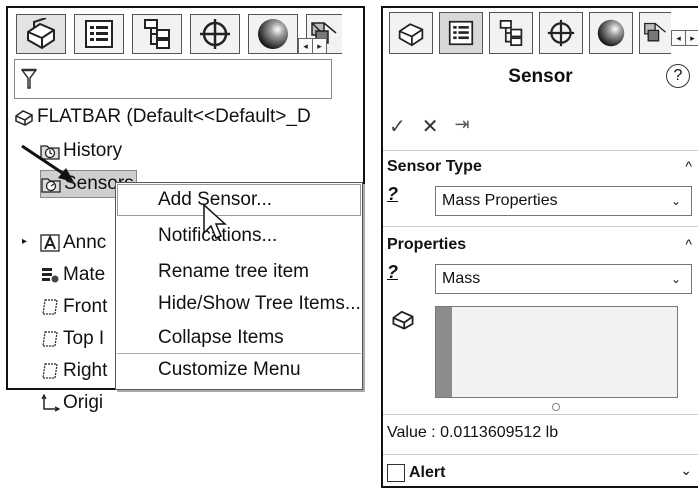 The height and width of the screenshot is (489, 698). I want to click on alert-toggle: Alert, so click(416, 473).